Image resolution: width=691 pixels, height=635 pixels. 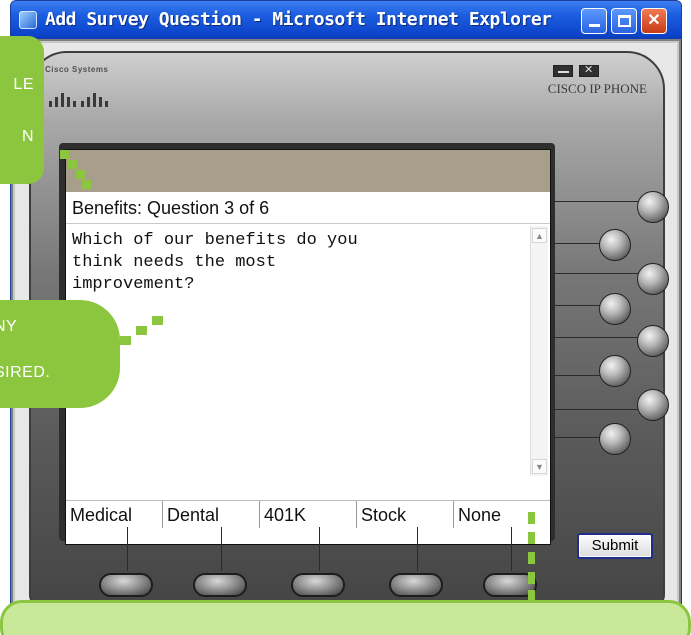 What do you see at coordinates (27, 136) in the screenshot?
I see `callout-top-left-line-2: N` at bounding box center [27, 136].